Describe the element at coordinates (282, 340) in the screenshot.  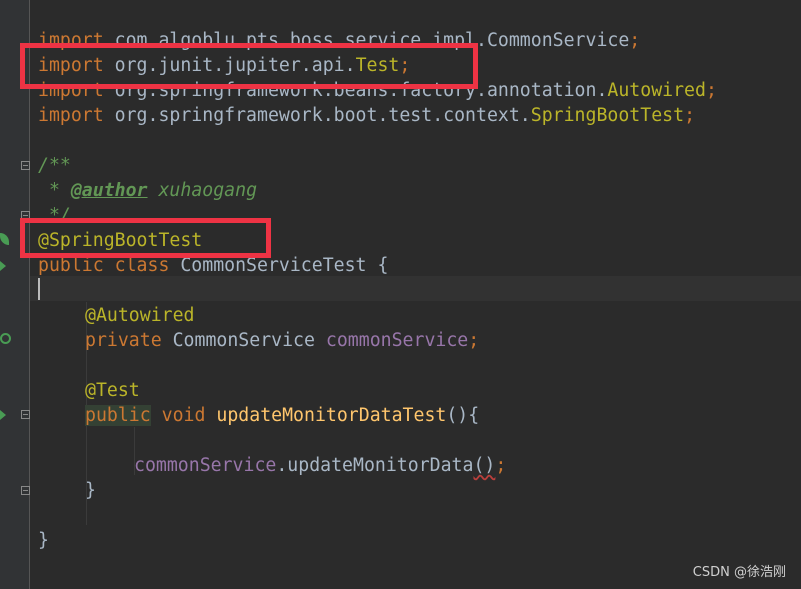
I see `code-line-field-declaration: private CommonService commonService;` at that location.